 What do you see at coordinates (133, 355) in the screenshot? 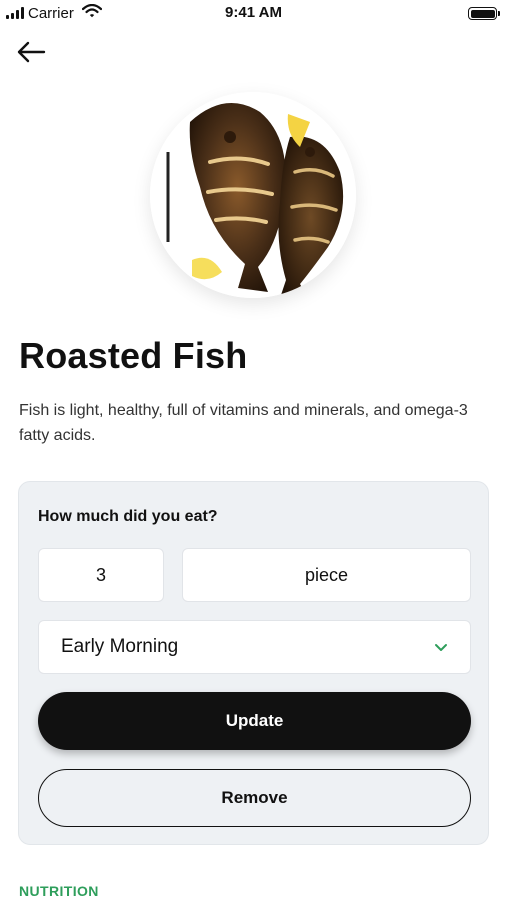
I see `dish-title: Roasted Fish` at bounding box center [133, 355].